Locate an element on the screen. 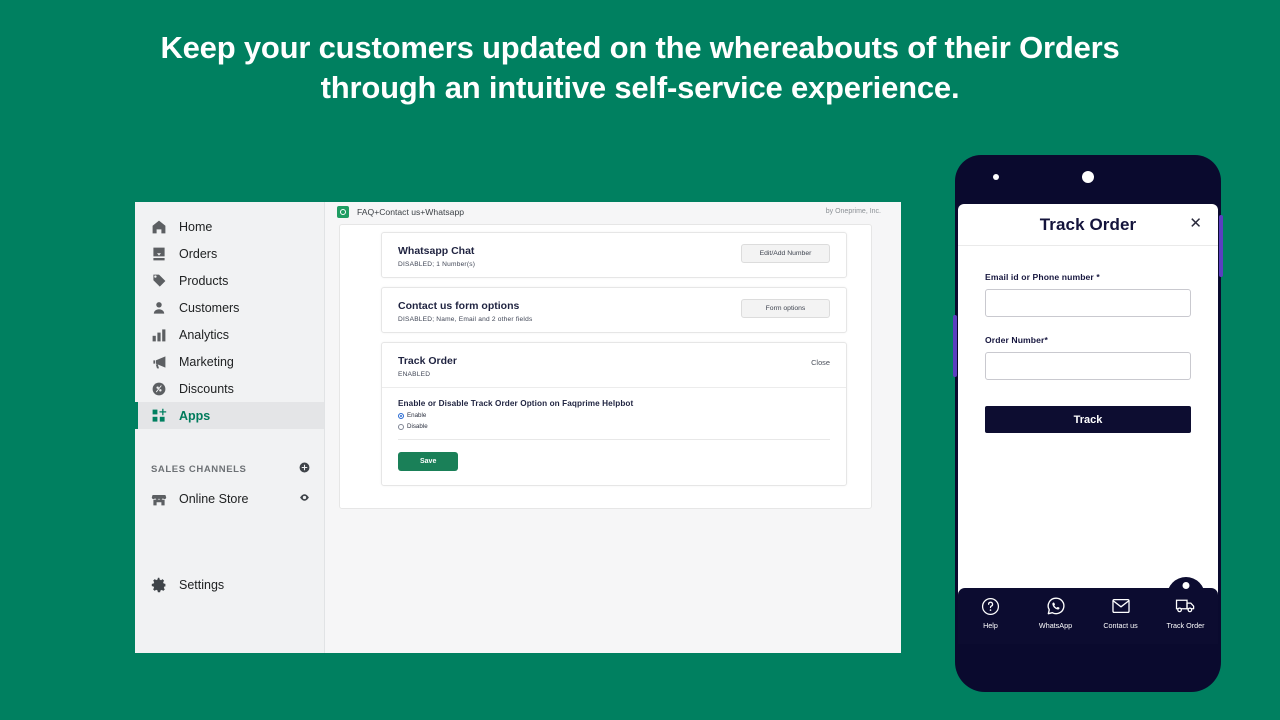  phone-side-button-right is located at coordinates (1221, 246).